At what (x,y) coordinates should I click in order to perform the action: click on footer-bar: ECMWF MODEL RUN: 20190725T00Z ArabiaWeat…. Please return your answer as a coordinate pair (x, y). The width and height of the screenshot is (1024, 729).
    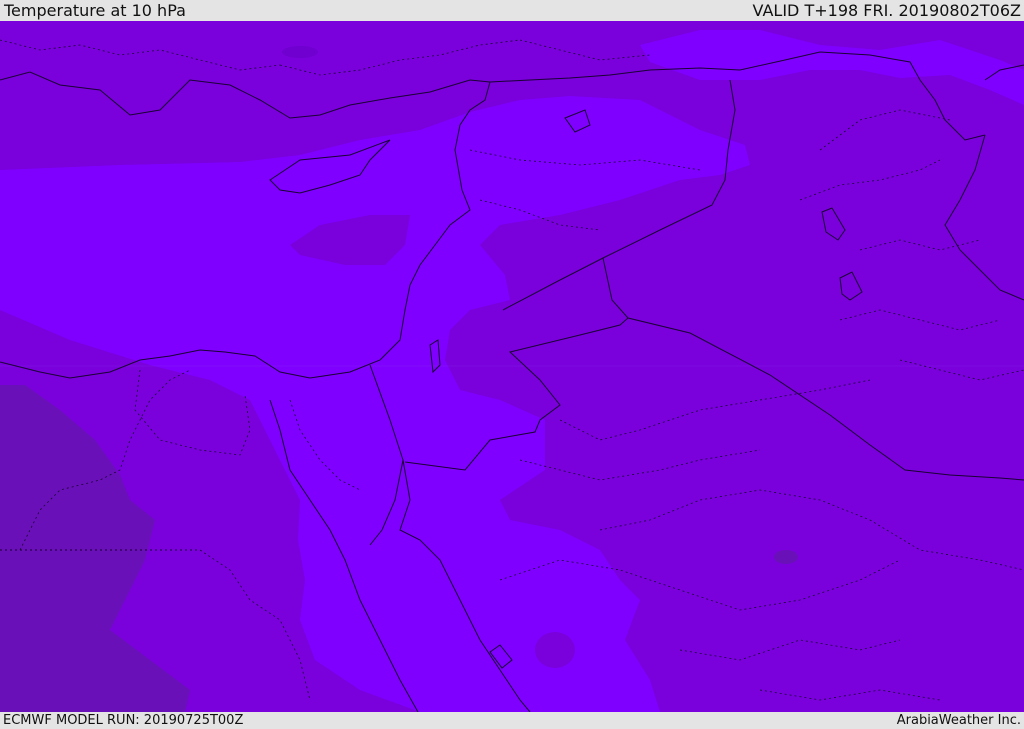
    Looking at the image, I should click on (512, 720).